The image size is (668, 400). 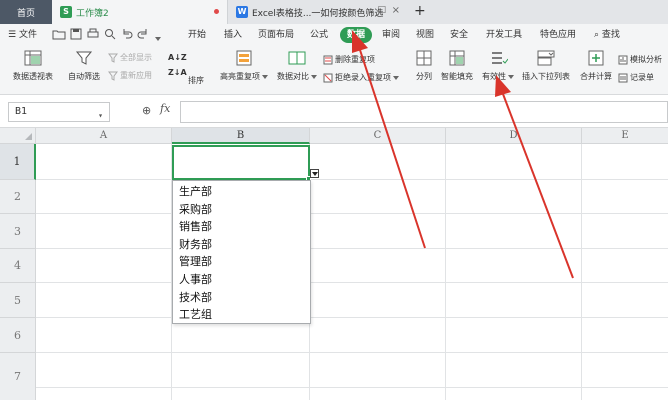 I want to click on dropdown-arrow-button, so click(x=314, y=173).